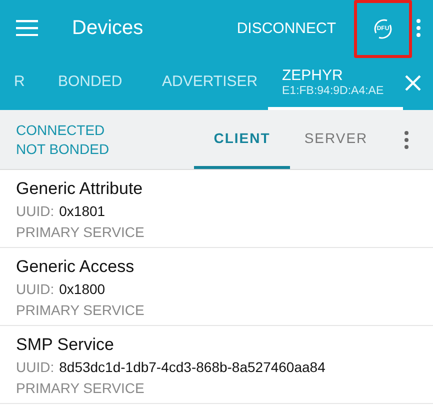 This screenshot has height=405, width=433. Describe the element at coordinates (96, 83) in the screenshot. I see `device-tab: BONDED` at that location.